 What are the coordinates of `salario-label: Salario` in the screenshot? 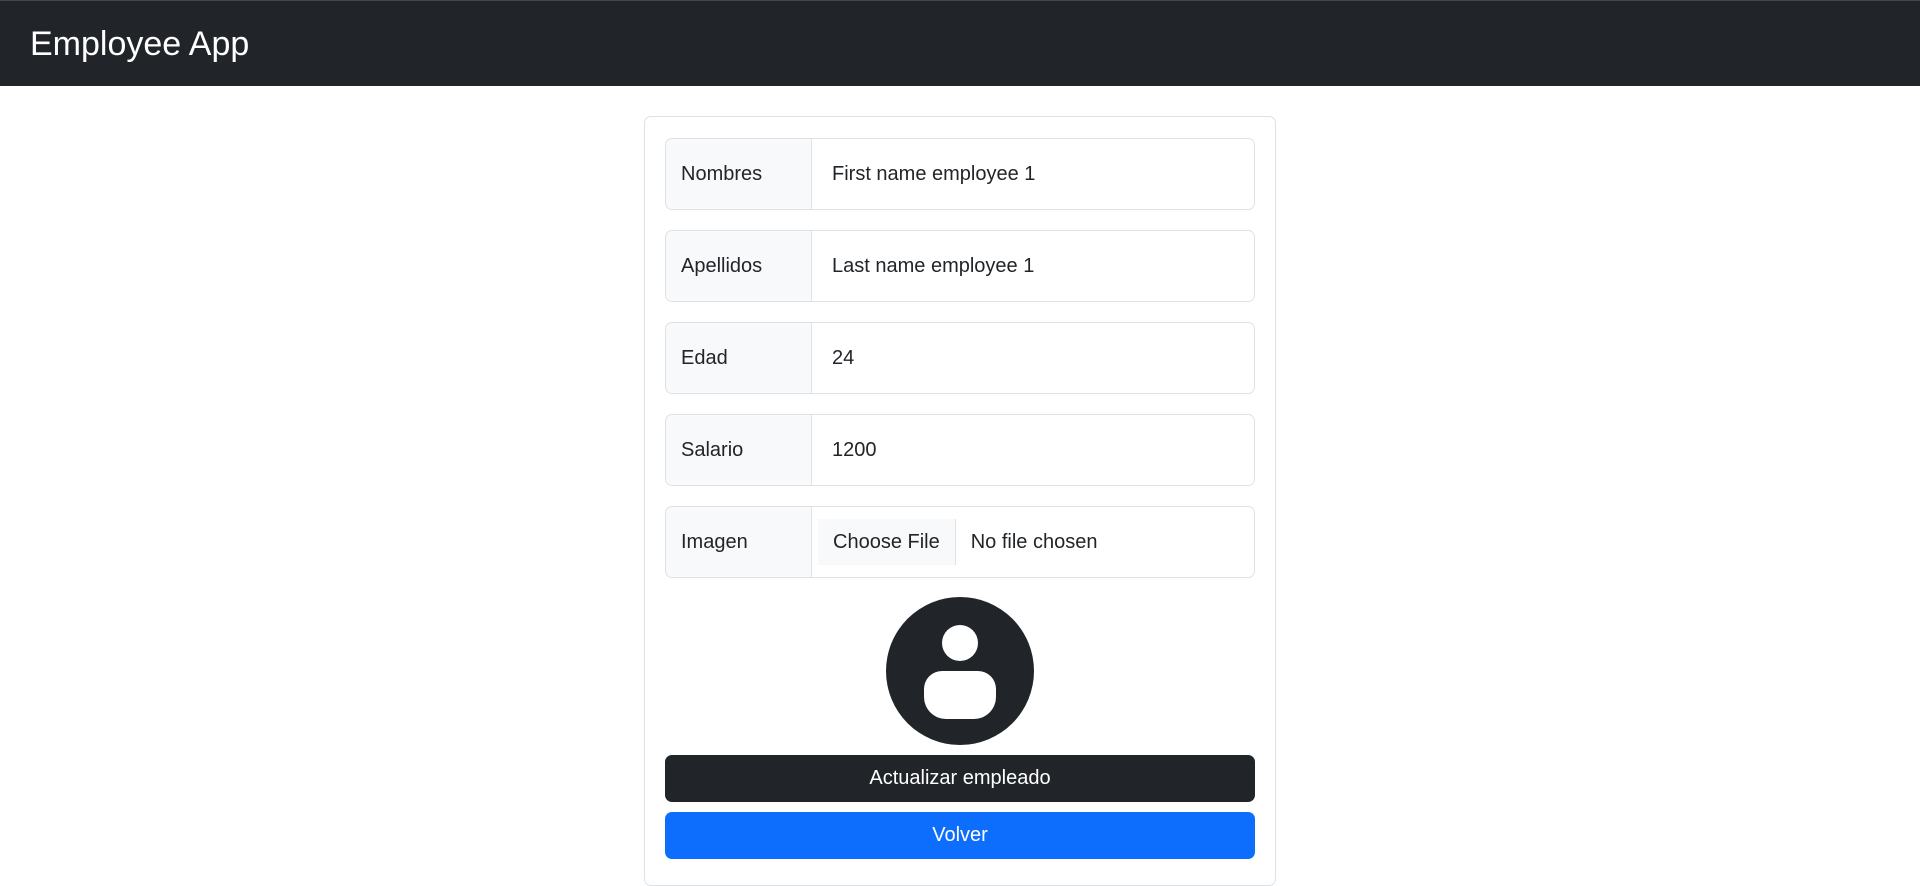 It's located at (738, 450).